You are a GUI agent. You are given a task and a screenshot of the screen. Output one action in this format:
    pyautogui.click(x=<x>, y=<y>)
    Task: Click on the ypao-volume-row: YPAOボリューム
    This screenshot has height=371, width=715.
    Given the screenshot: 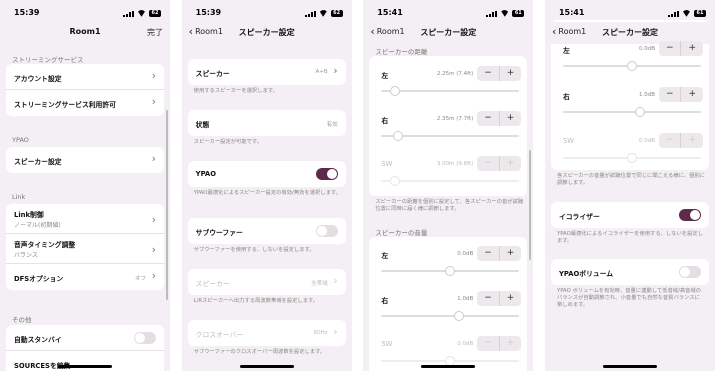 What is the action you would take?
    pyautogui.click(x=630, y=272)
    